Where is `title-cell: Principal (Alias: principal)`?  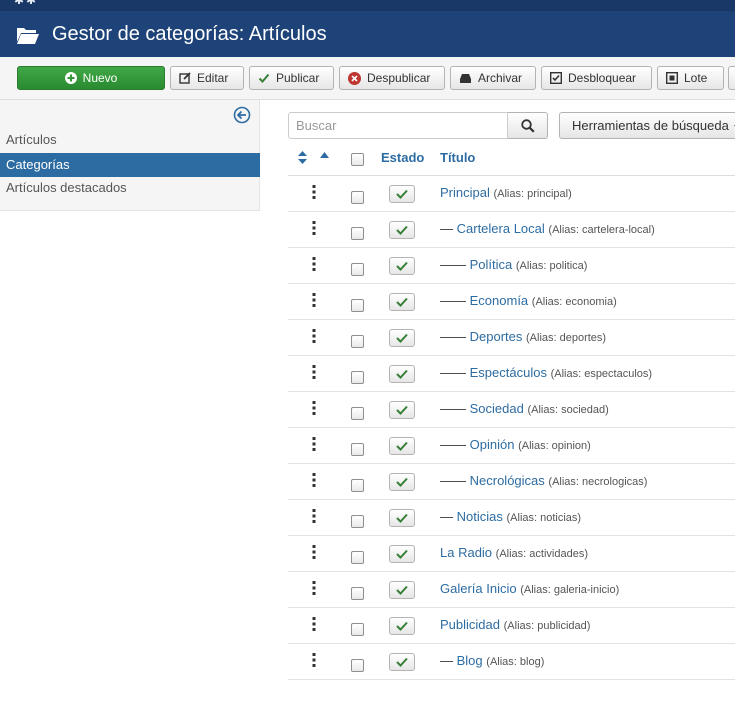 title-cell: Principal (Alias: principal) is located at coordinates (506, 192).